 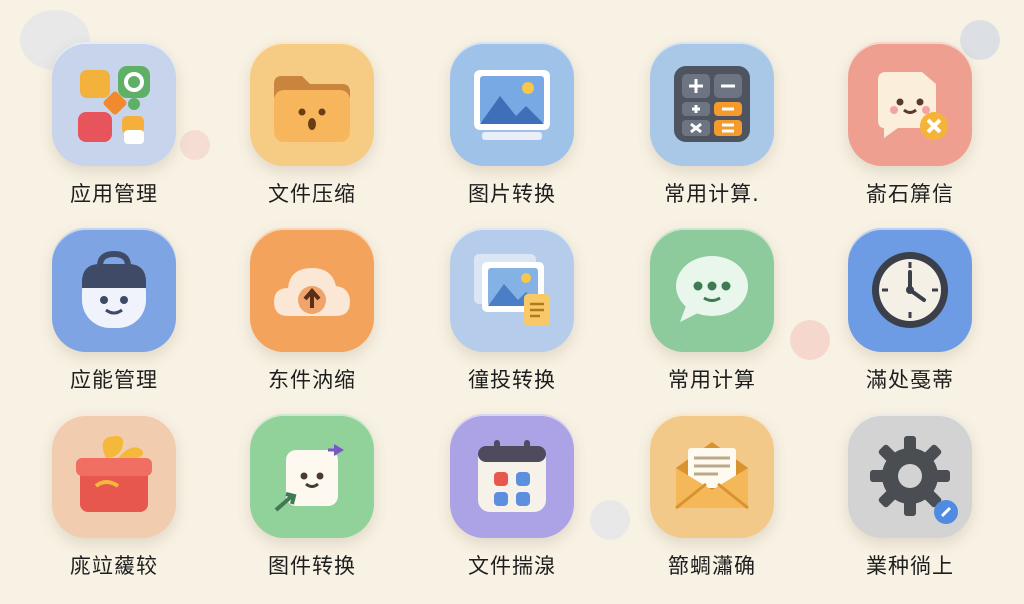 I want to click on chat-bubble-icon, so click(x=712, y=290).